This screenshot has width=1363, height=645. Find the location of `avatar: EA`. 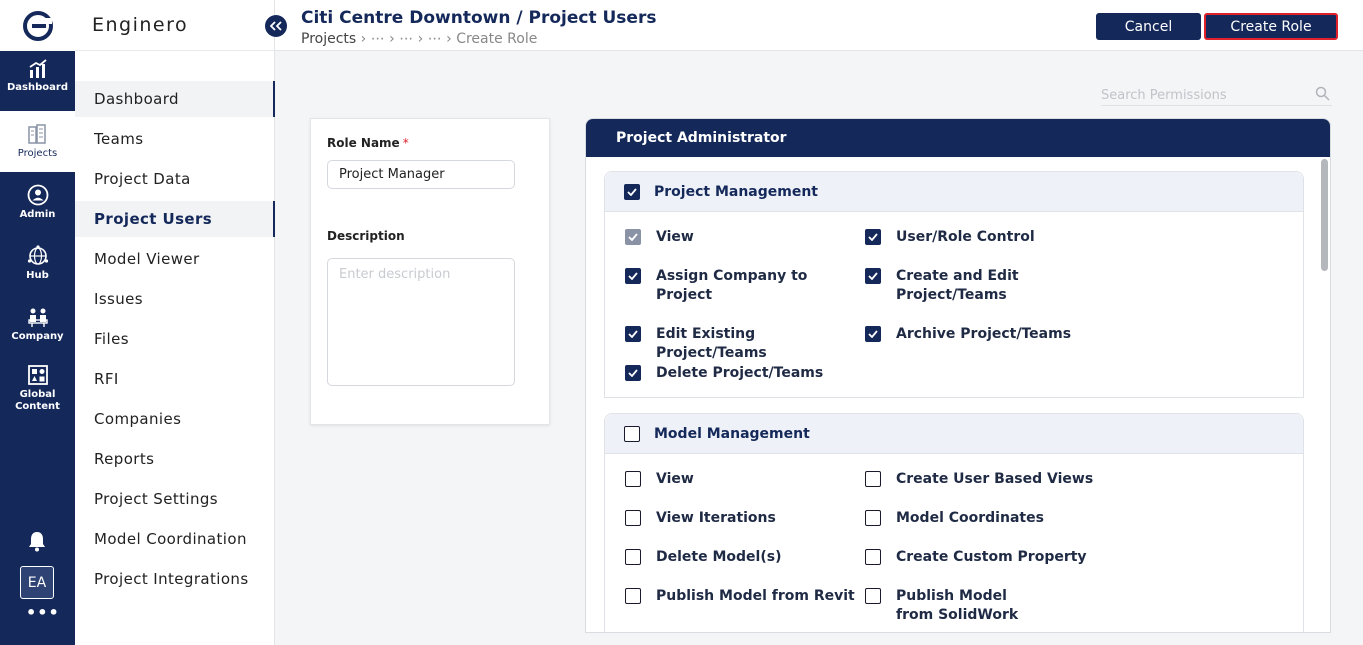

avatar: EA is located at coordinates (37, 582).